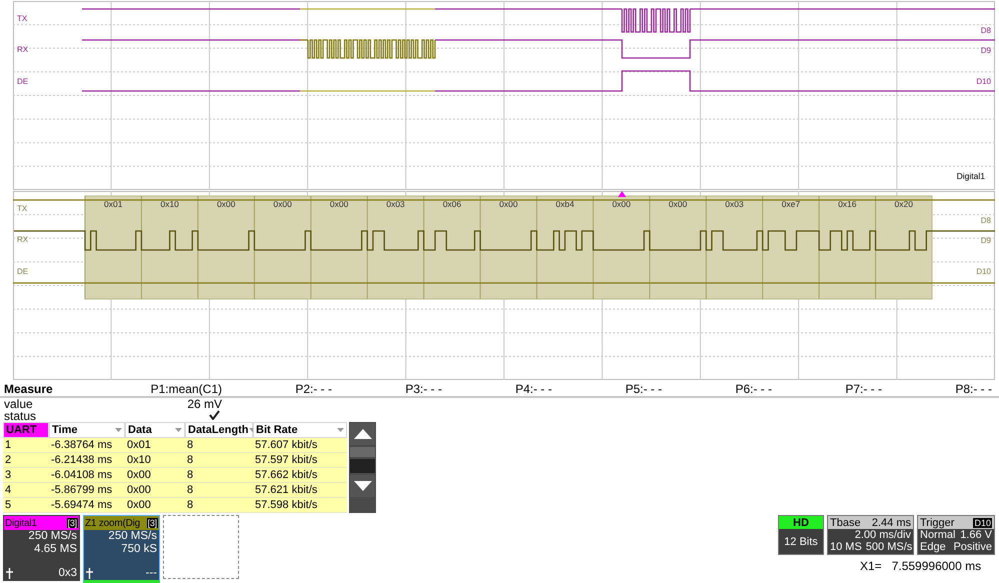  I want to click on trigger-threshold: 1.66 V, so click(976, 535).